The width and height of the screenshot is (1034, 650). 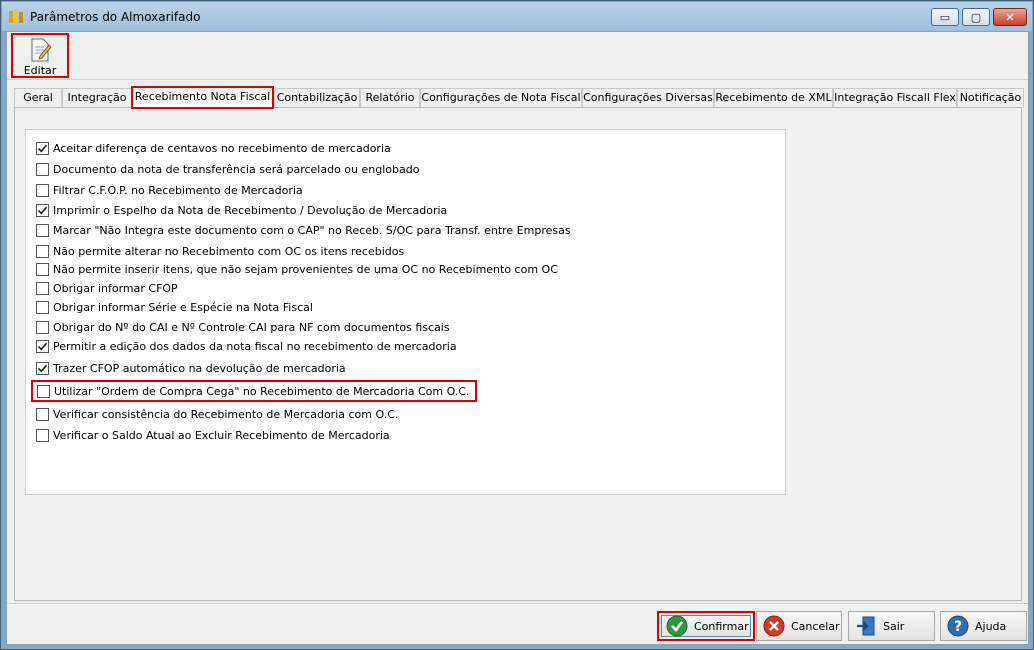 I want to click on option-label: Obrigar informar CFOP, so click(x=115, y=288).